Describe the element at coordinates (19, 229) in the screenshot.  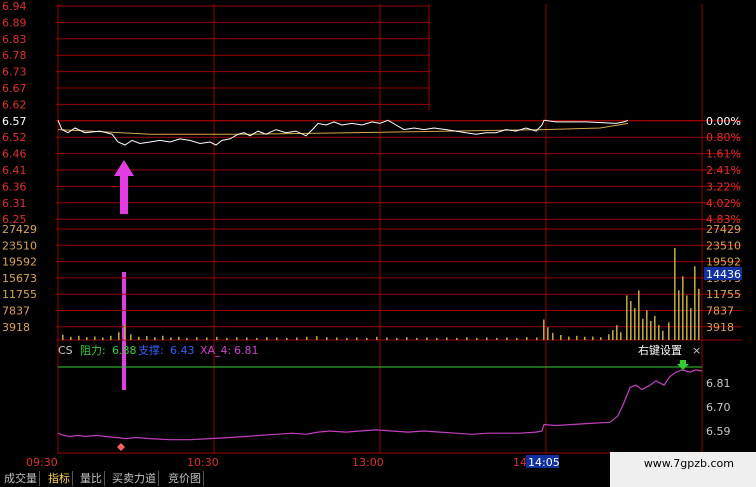
I see `volume-tick-label: 27429` at that location.